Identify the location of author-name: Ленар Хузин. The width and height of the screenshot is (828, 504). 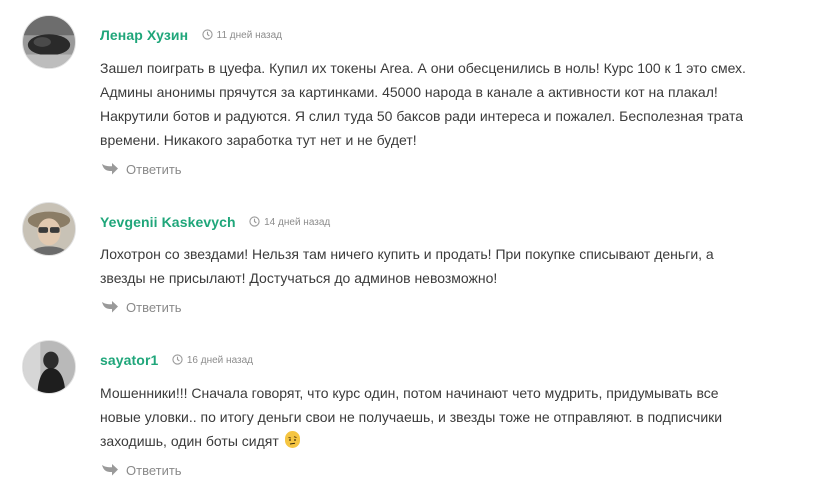
(144, 35).